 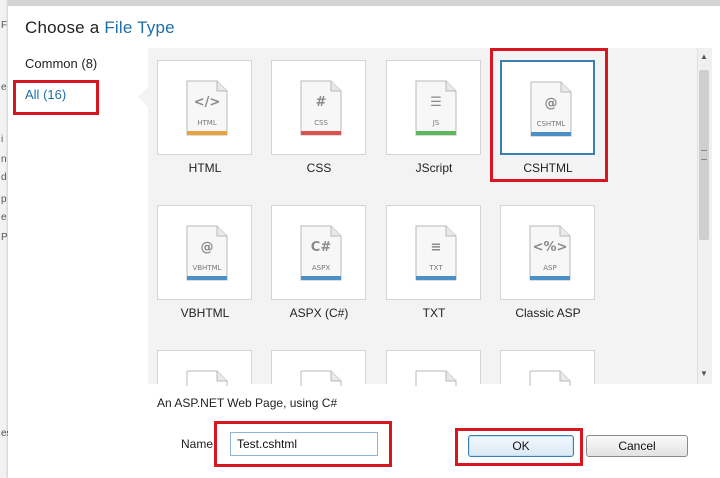 What do you see at coordinates (51, 63) in the screenshot?
I see `category-label: Common` at bounding box center [51, 63].